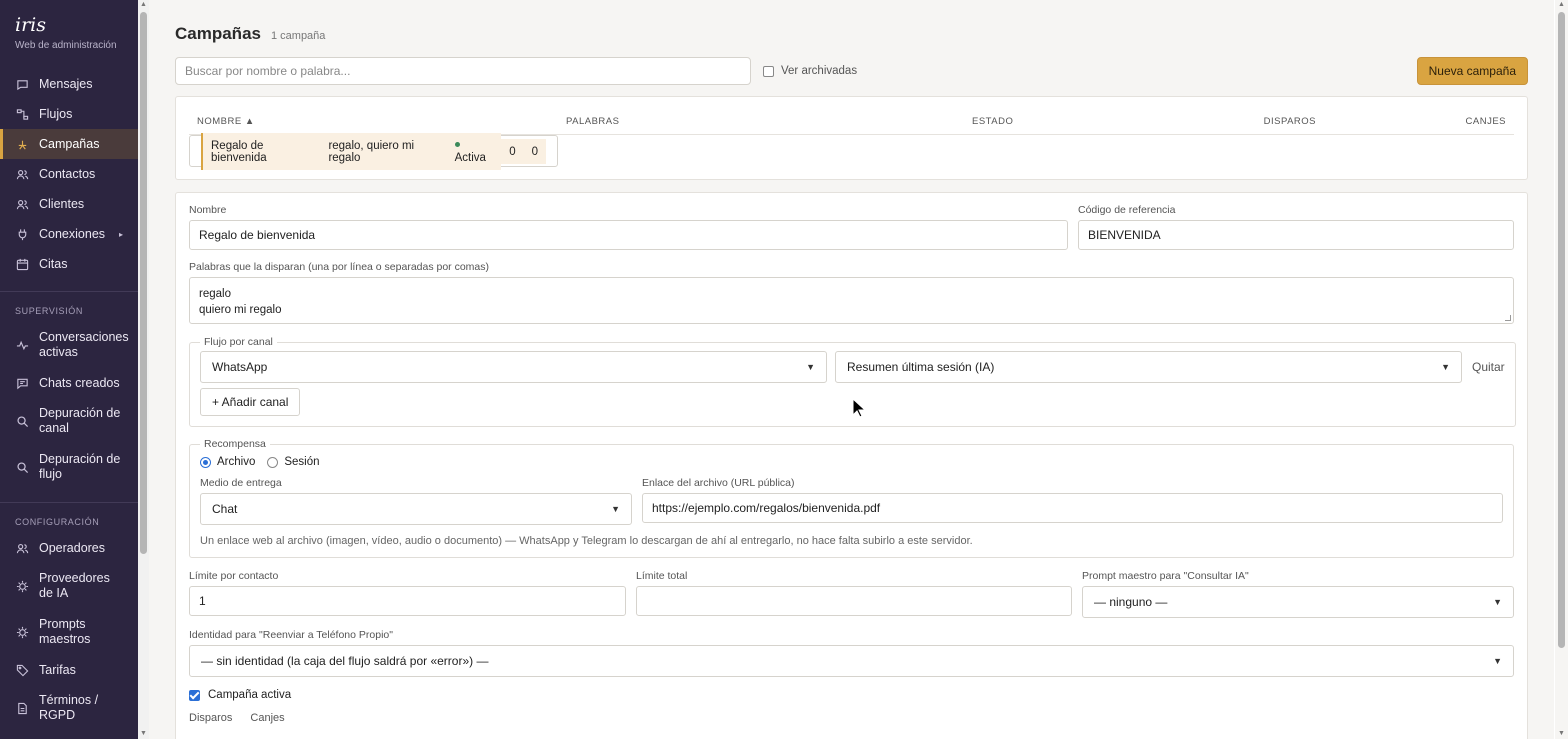 The width and height of the screenshot is (1568, 739). What do you see at coordinates (1079, 122) in the screenshot?
I see `column-header-status: ESTADO` at bounding box center [1079, 122].